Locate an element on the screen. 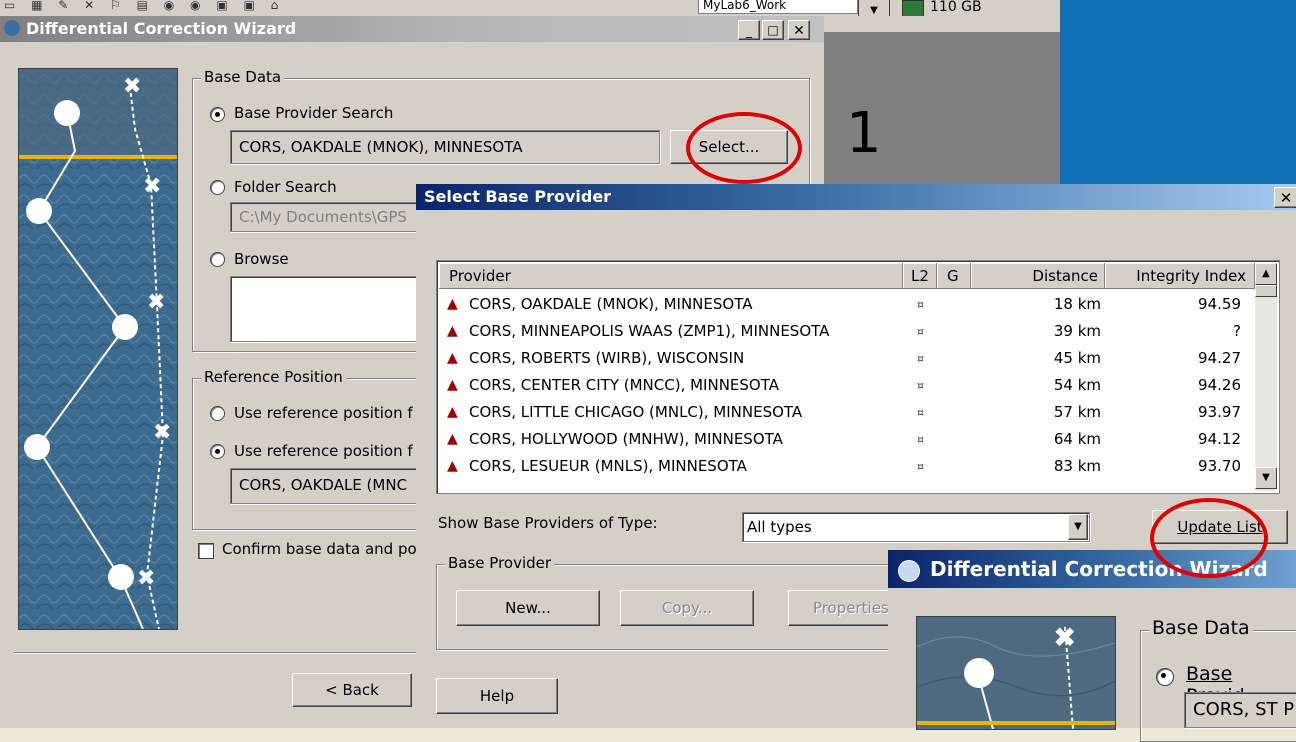 The image size is (1296, 742). select-dialog-titlebar: Select Base Provider is located at coordinates (856, 197).